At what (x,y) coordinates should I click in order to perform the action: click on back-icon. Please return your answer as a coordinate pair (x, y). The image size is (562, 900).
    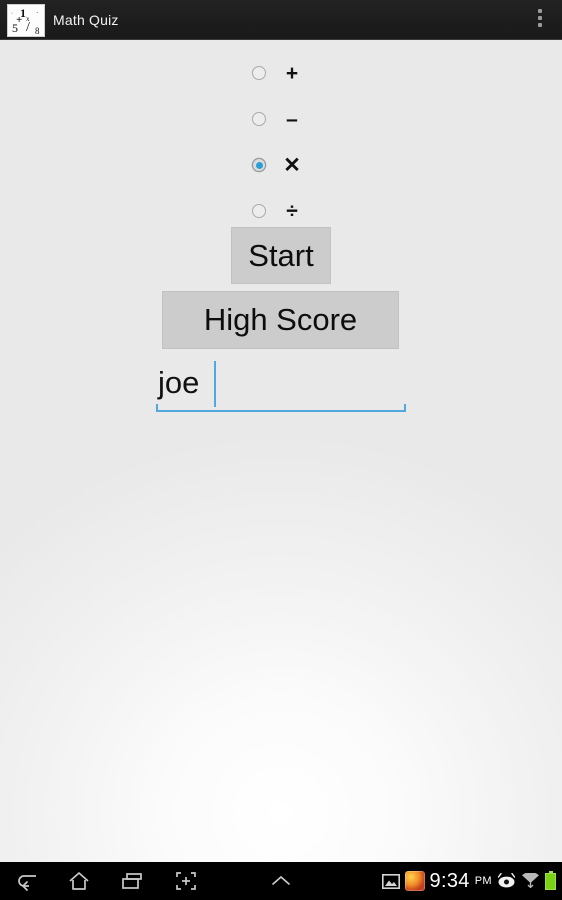
    Looking at the image, I should click on (28, 881).